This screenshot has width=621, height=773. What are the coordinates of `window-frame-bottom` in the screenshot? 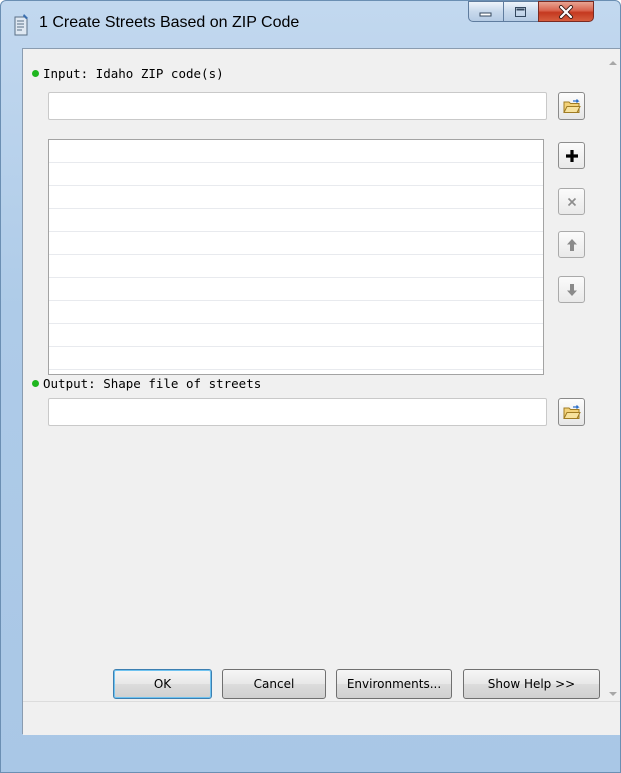 It's located at (310, 753).